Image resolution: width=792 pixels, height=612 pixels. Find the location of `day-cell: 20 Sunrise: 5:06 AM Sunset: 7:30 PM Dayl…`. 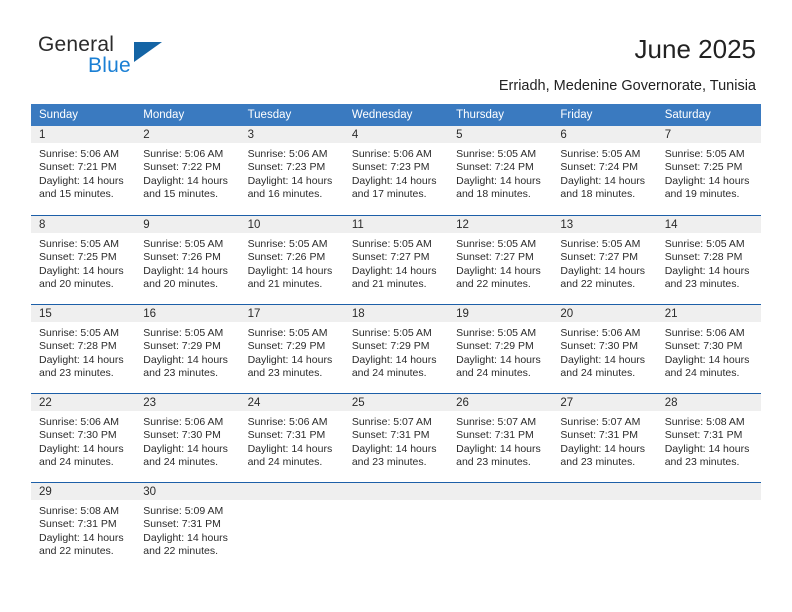

day-cell: 20 Sunrise: 5:06 AM Sunset: 7:30 PM Dayl… is located at coordinates (604, 349).